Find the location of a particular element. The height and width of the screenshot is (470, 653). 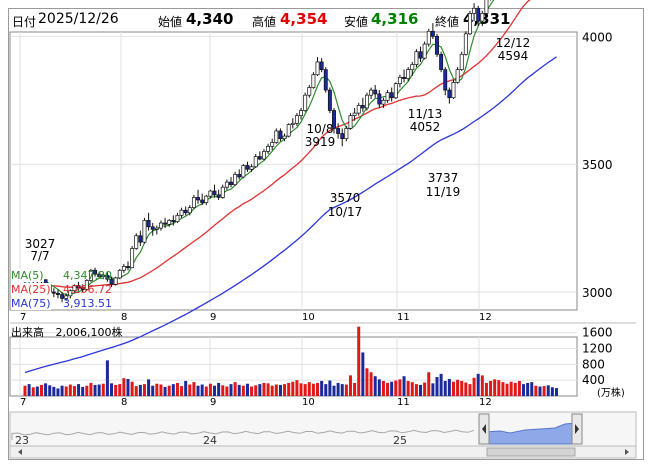

annotation-date: 12/12 is located at coordinates (513, 43).